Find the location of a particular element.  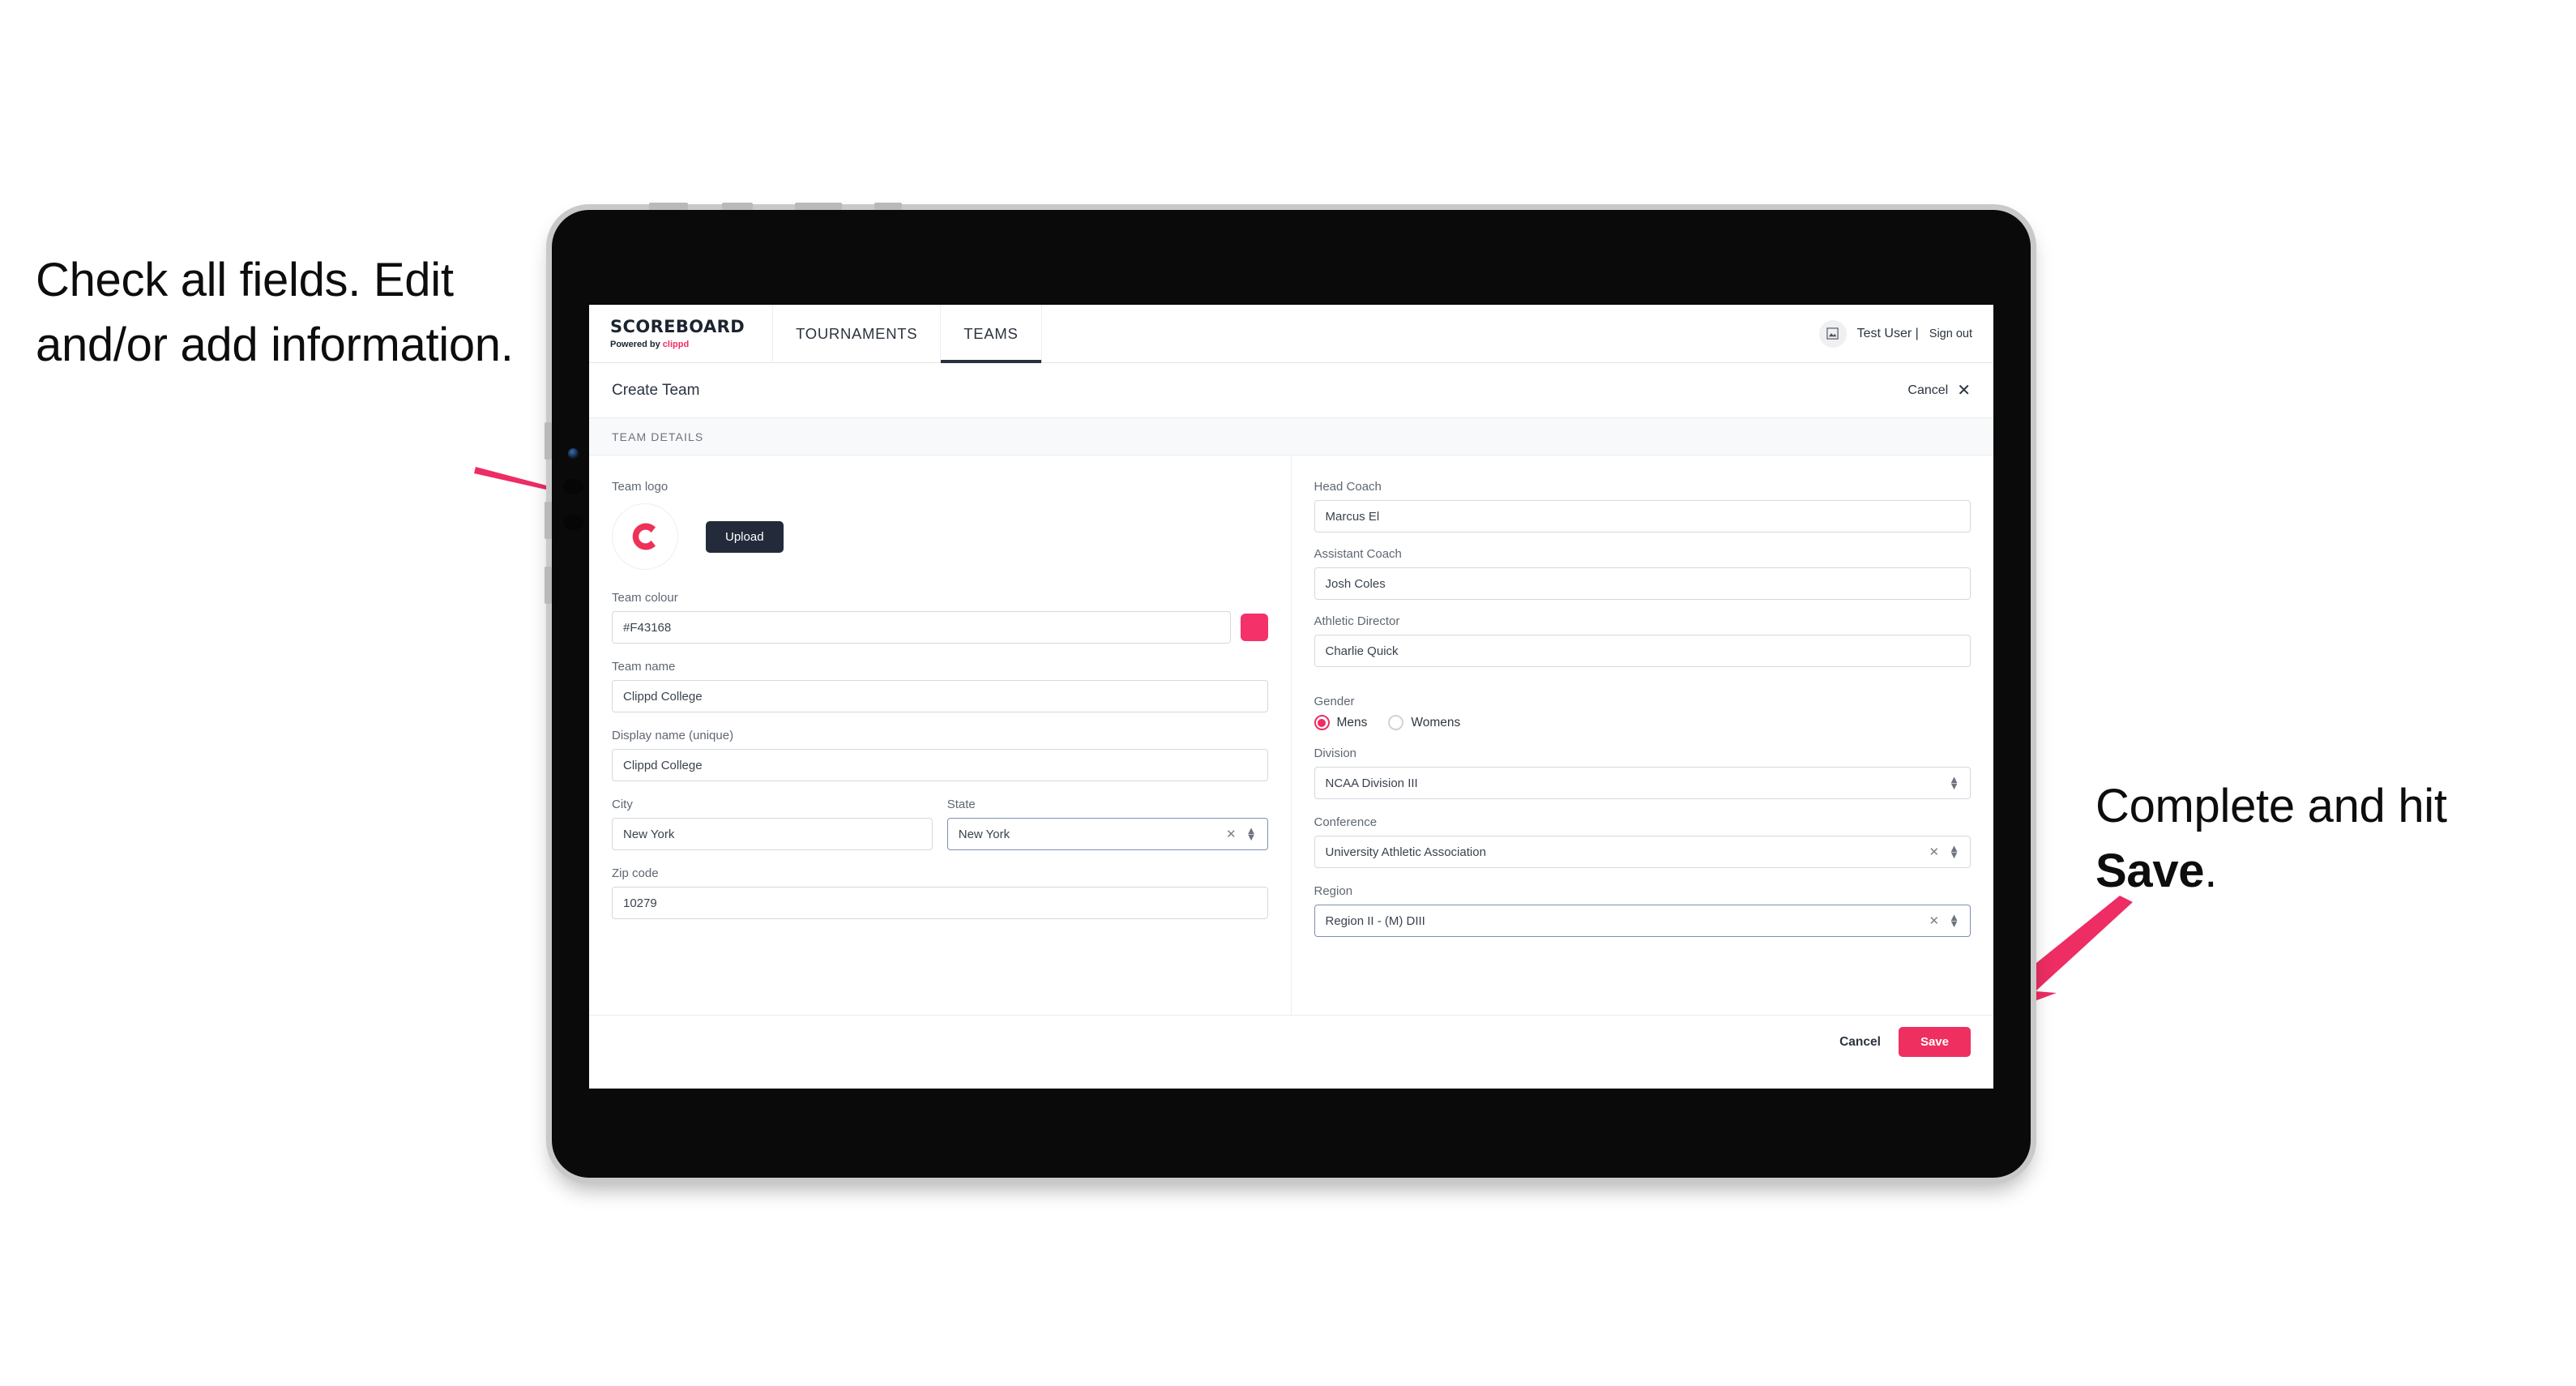

user-name-label: Test User | is located at coordinates (1887, 333).